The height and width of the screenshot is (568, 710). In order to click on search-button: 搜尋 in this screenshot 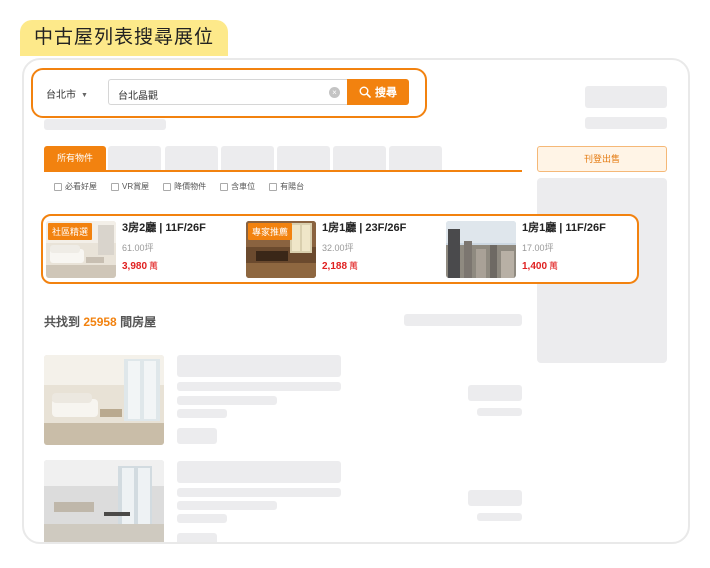, I will do `click(378, 92)`.